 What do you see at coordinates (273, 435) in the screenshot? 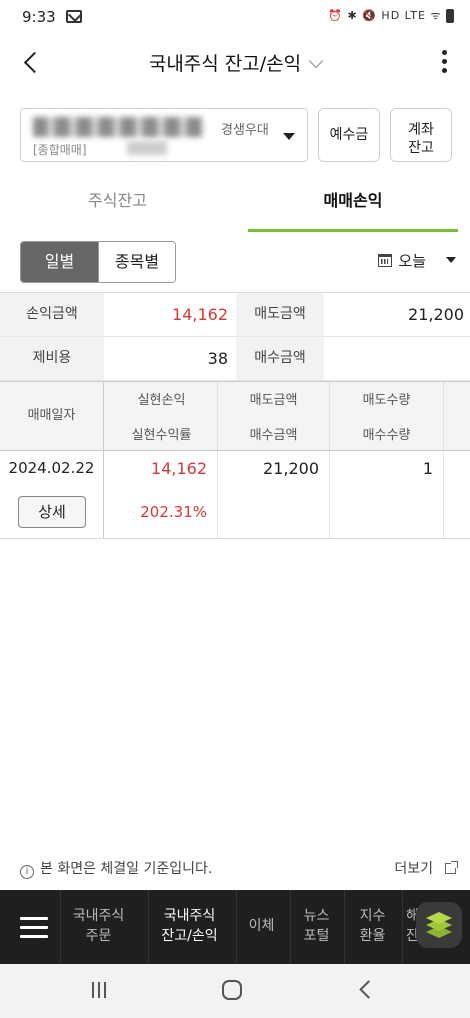
I see `header-buy-amount: 매수금액` at bounding box center [273, 435].